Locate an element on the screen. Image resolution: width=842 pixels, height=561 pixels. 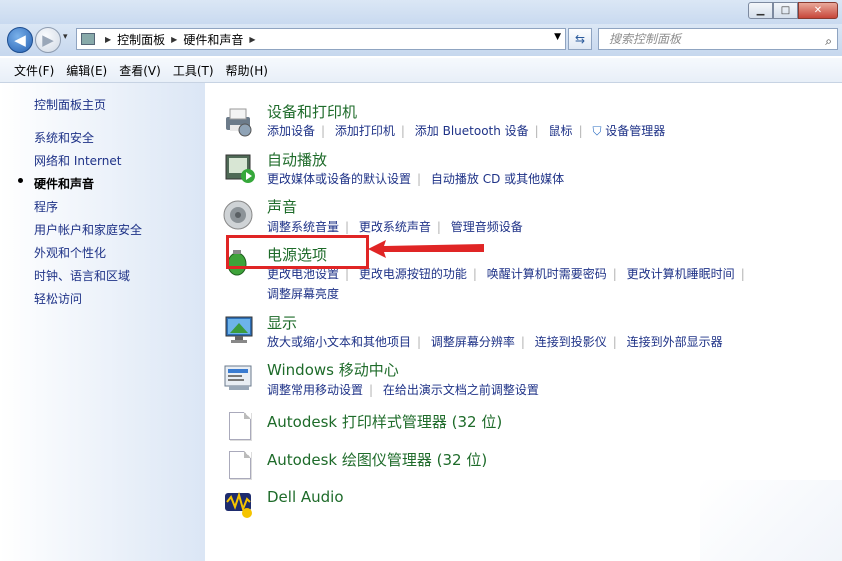
link-change-system-sounds: 更改系统声音 is located at coordinates (395, 227).